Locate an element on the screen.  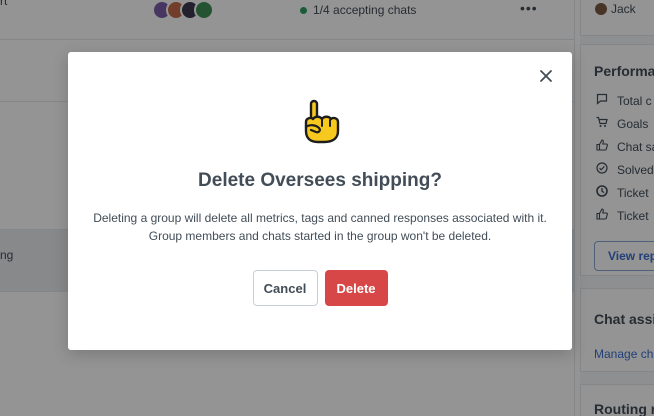
pointing-up-finger-icon is located at coordinates (321, 121).